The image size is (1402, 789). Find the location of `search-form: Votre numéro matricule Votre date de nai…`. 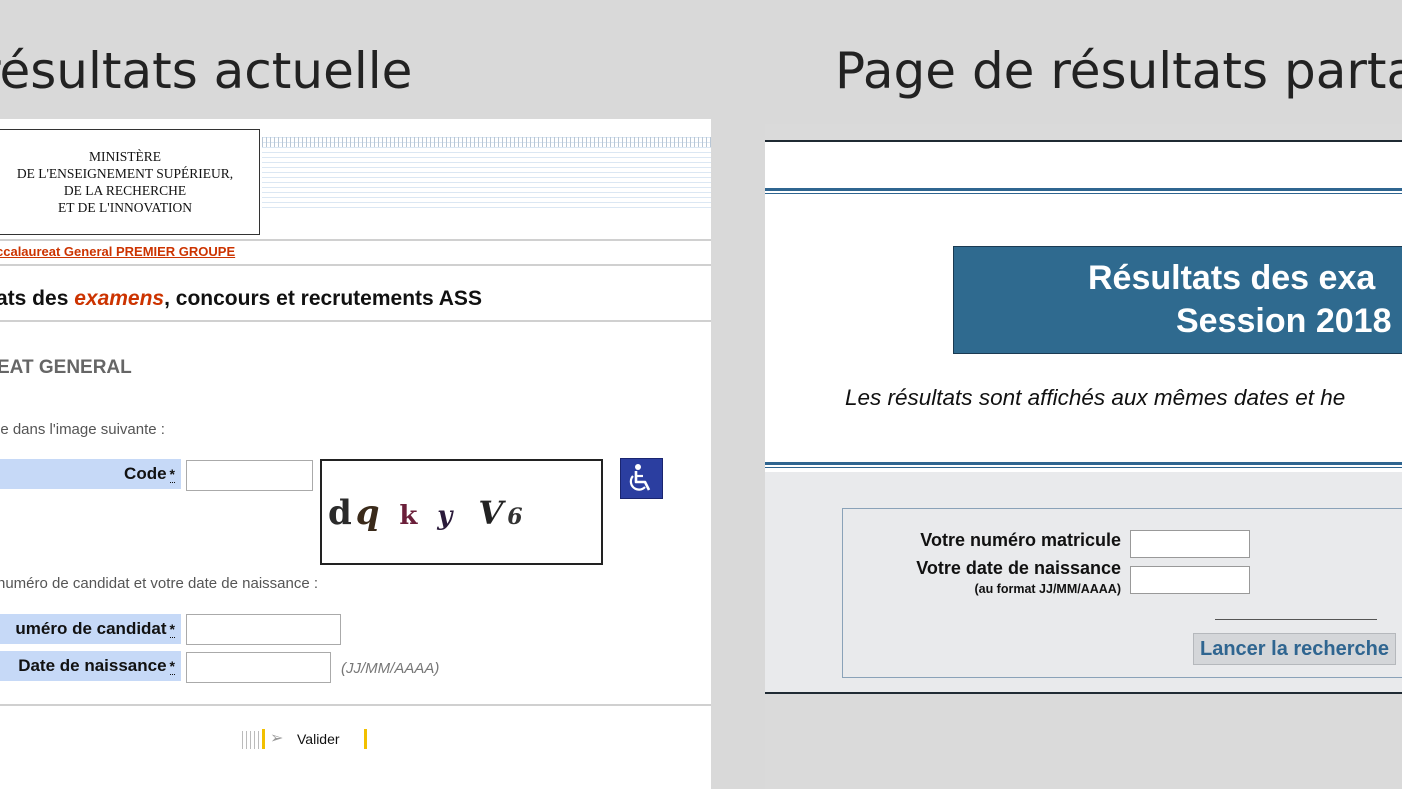

search-form: Votre numéro matricule Votre date de nai… is located at coordinates (1122, 593).